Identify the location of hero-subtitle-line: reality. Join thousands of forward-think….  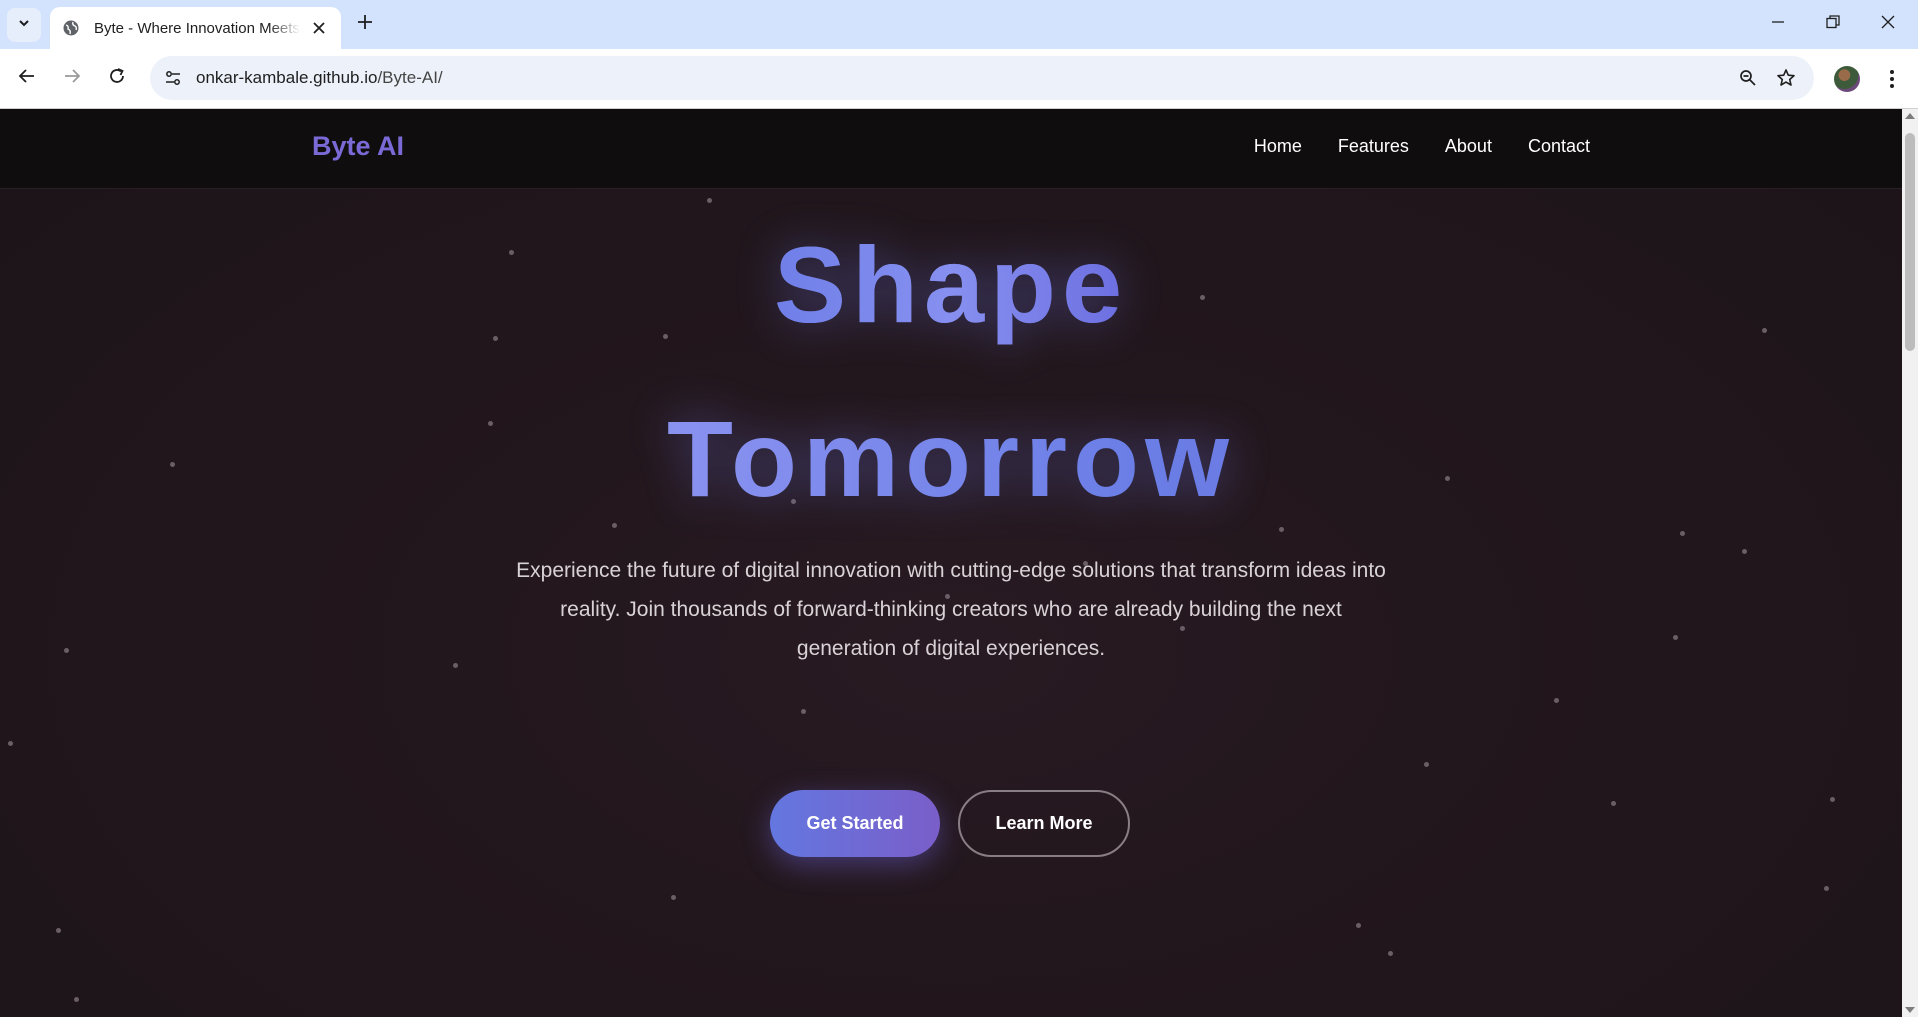
(951, 609).